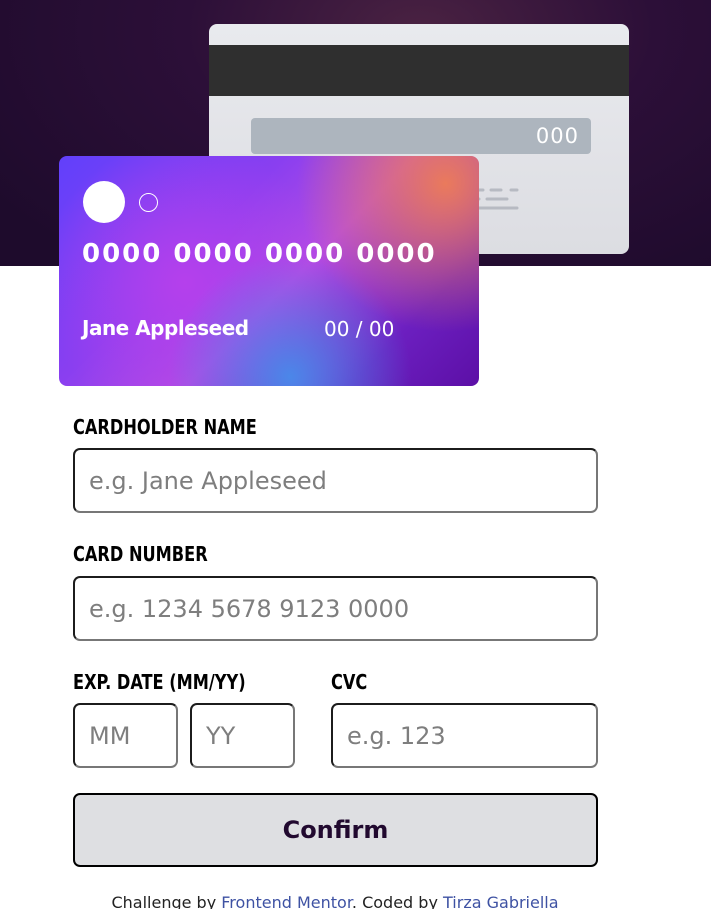 This screenshot has height=909, width=711. I want to click on attribution-middle: . Coded by, so click(397, 901).